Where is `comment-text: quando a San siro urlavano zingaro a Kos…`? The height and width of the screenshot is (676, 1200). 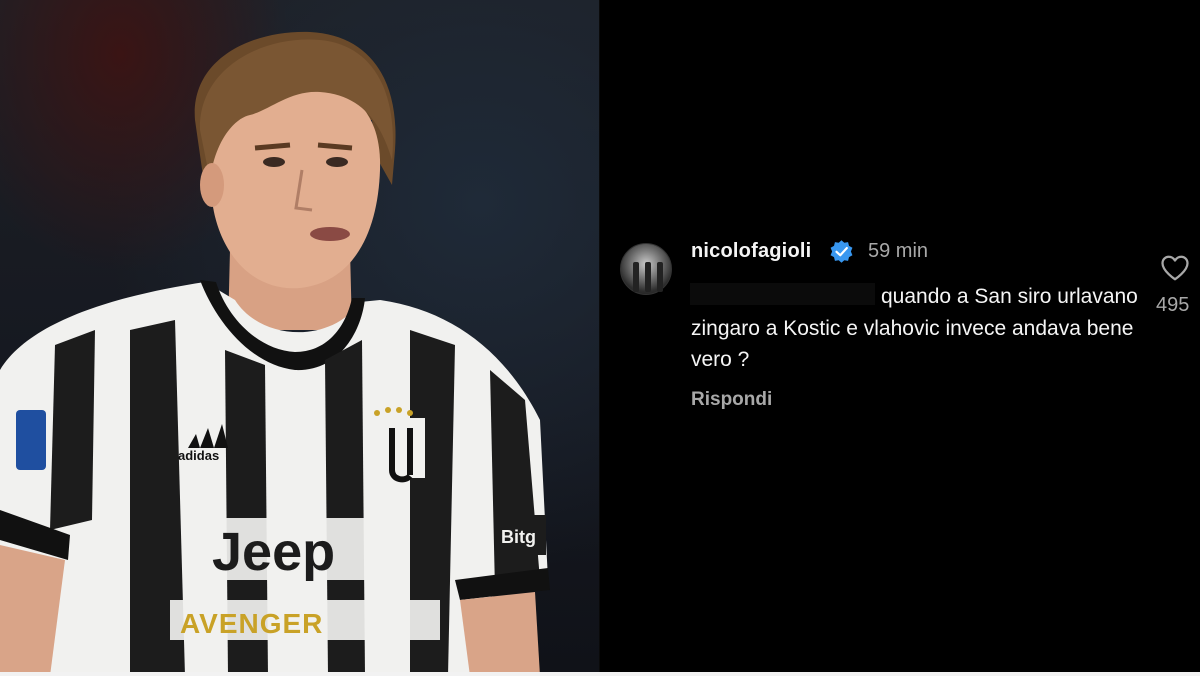
comment-text: quando a San siro urlavano zingaro a Kos… is located at coordinates (914, 328).